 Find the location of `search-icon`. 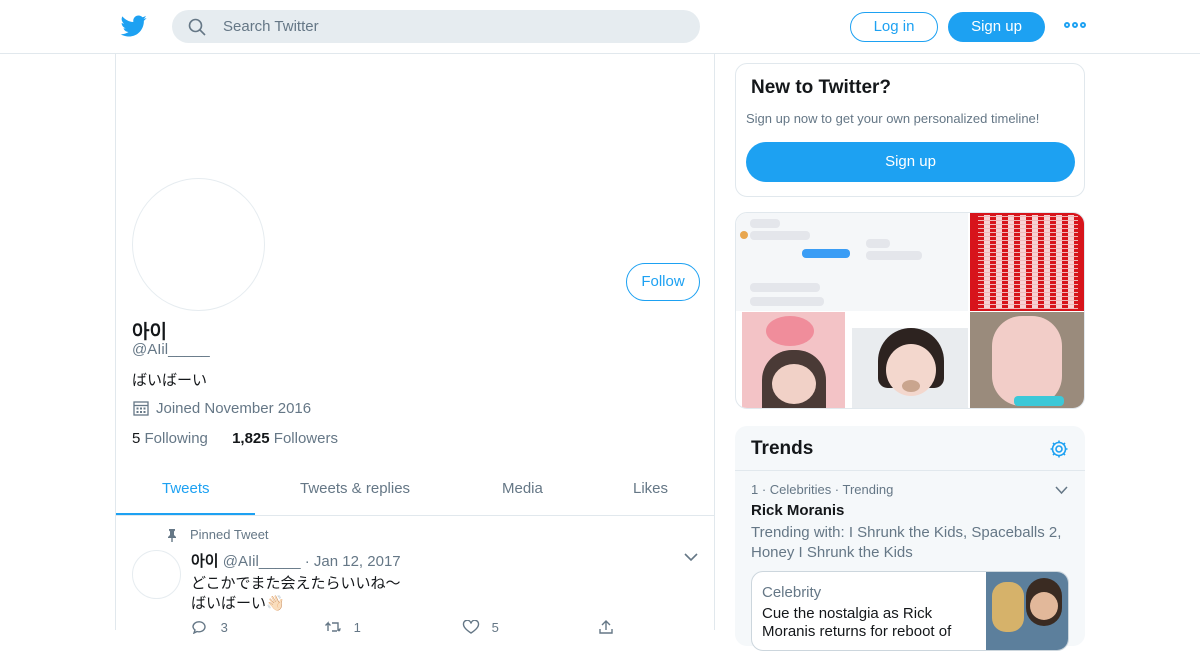

search-icon is located at coordinates (197, 27).